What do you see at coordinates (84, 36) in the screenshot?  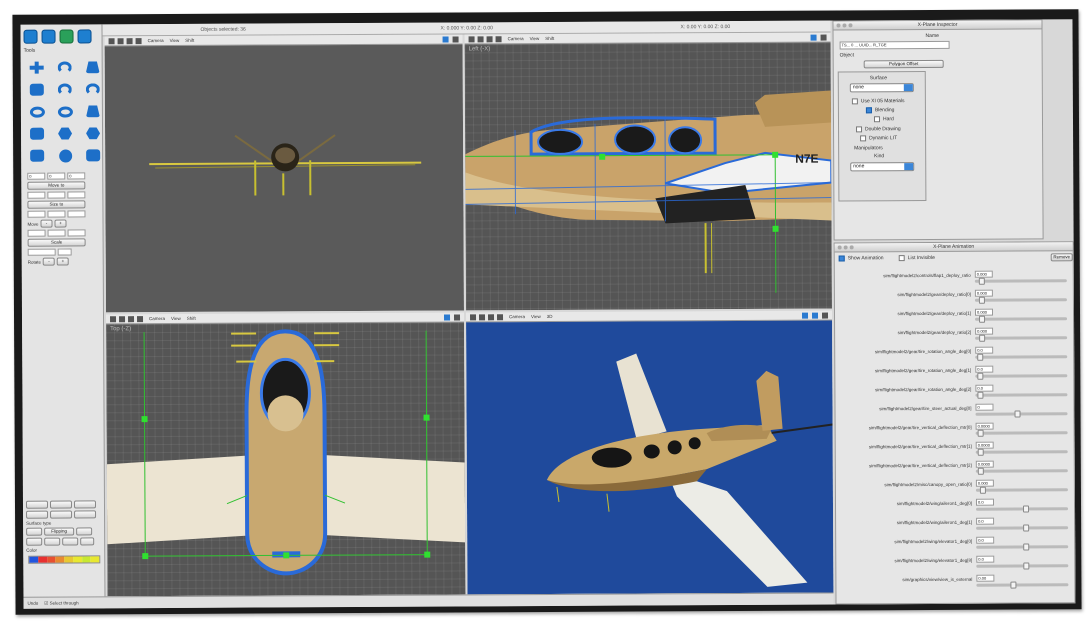 I see `object-tool-icon` at bounding box center [84, 36].